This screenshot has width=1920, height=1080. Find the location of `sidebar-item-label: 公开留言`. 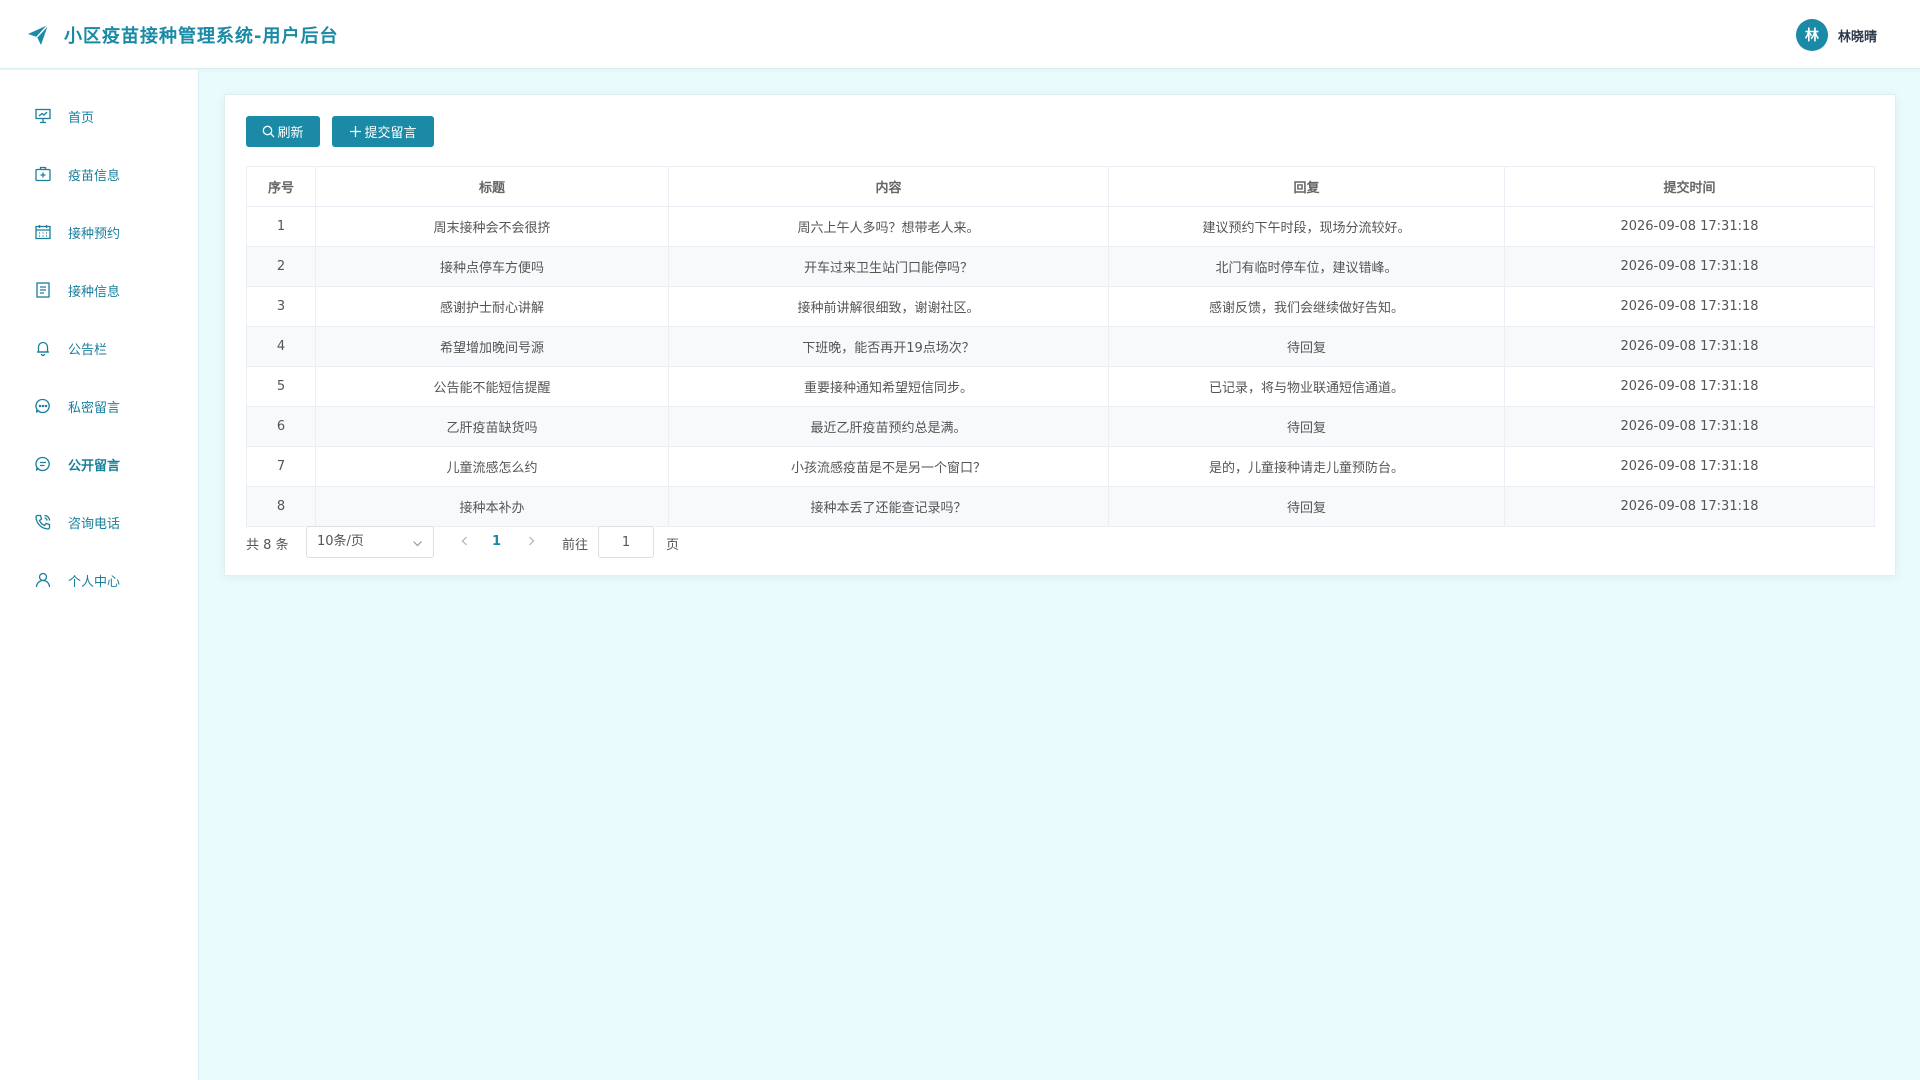

sidebar-item-label: 公开留言 is located at coordinates (94, 466).